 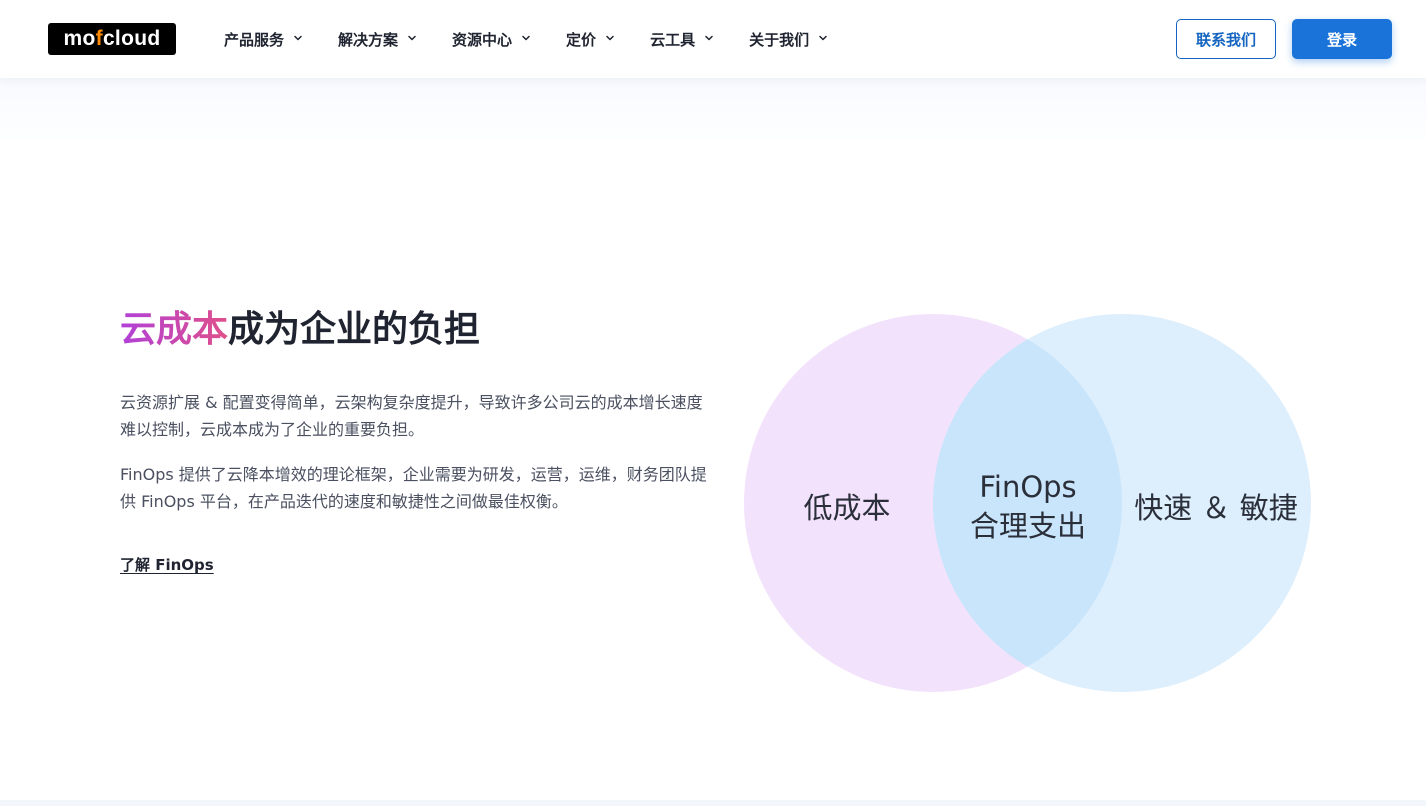 What do you see at coordinates (846, 508) in the screenshot?
I see `venn-label-low-cost: 低成本` at bounding box center [846, 508].